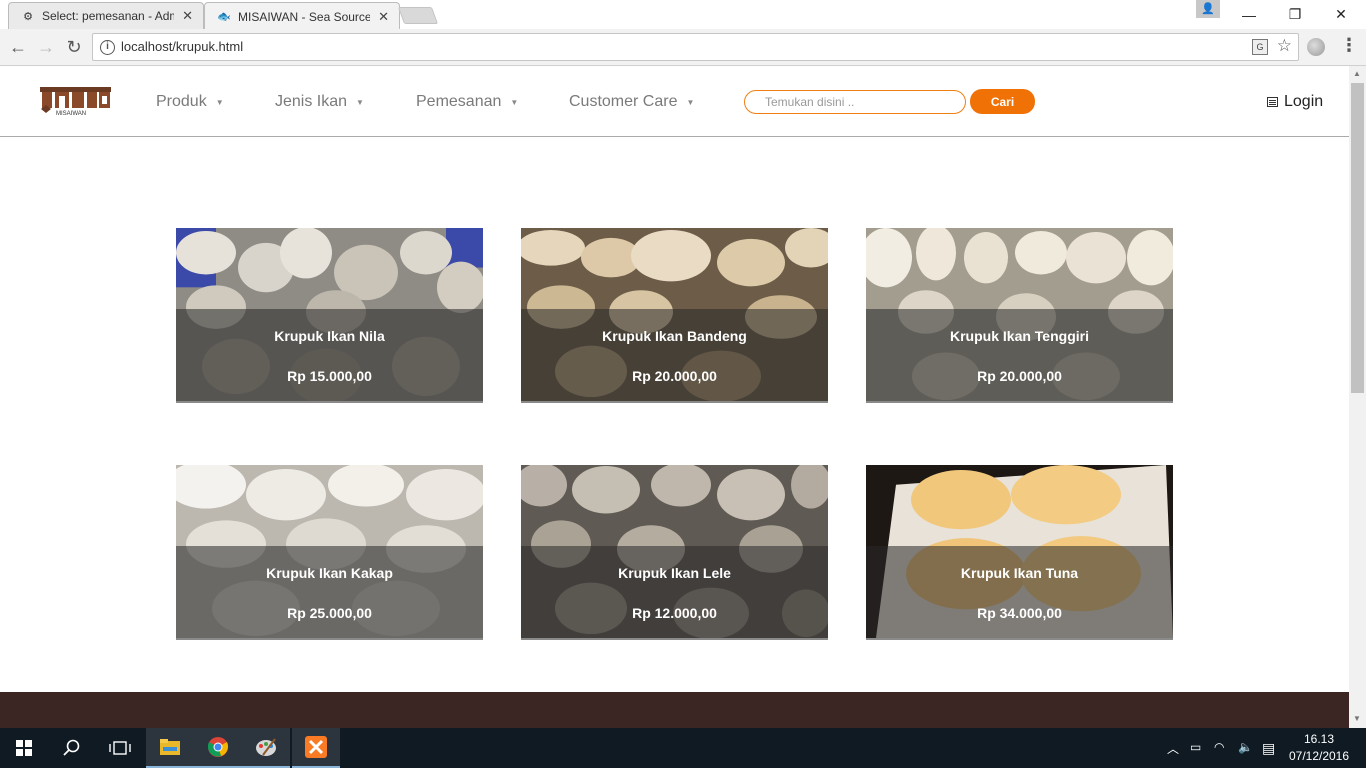 This screenshot has height=768, width=1366. I want to click on product-name: Krupuk Ikan Nila, so click(329, 336).